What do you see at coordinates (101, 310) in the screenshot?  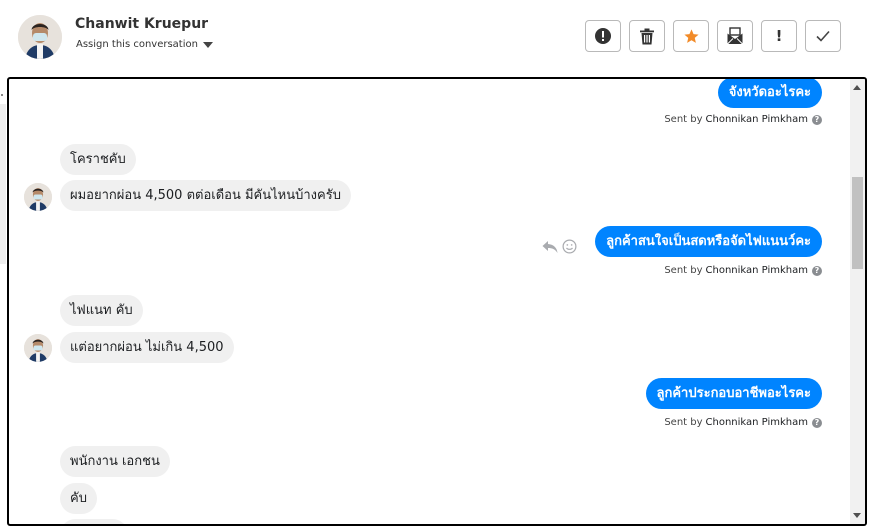 I see `incoming-message-bubble: ไฟแนท คับ` at bounding box center [101, 310].